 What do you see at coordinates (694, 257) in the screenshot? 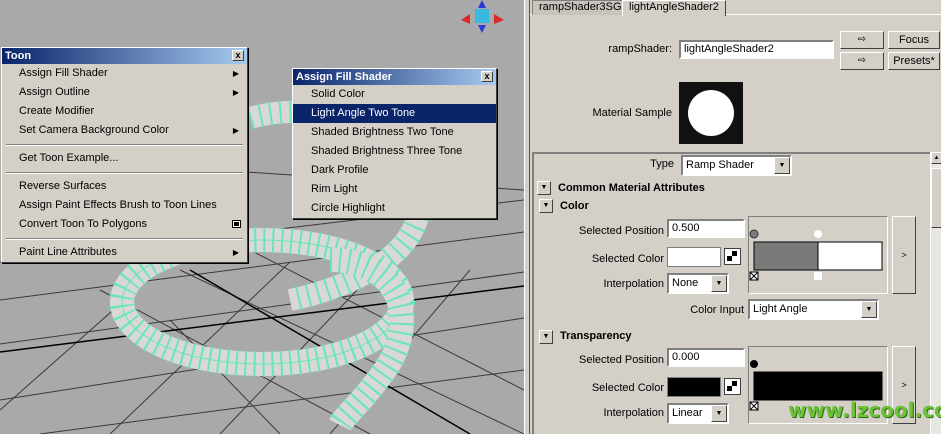
I see `color-selected-color-swatch` at bounding box center [694, 257].